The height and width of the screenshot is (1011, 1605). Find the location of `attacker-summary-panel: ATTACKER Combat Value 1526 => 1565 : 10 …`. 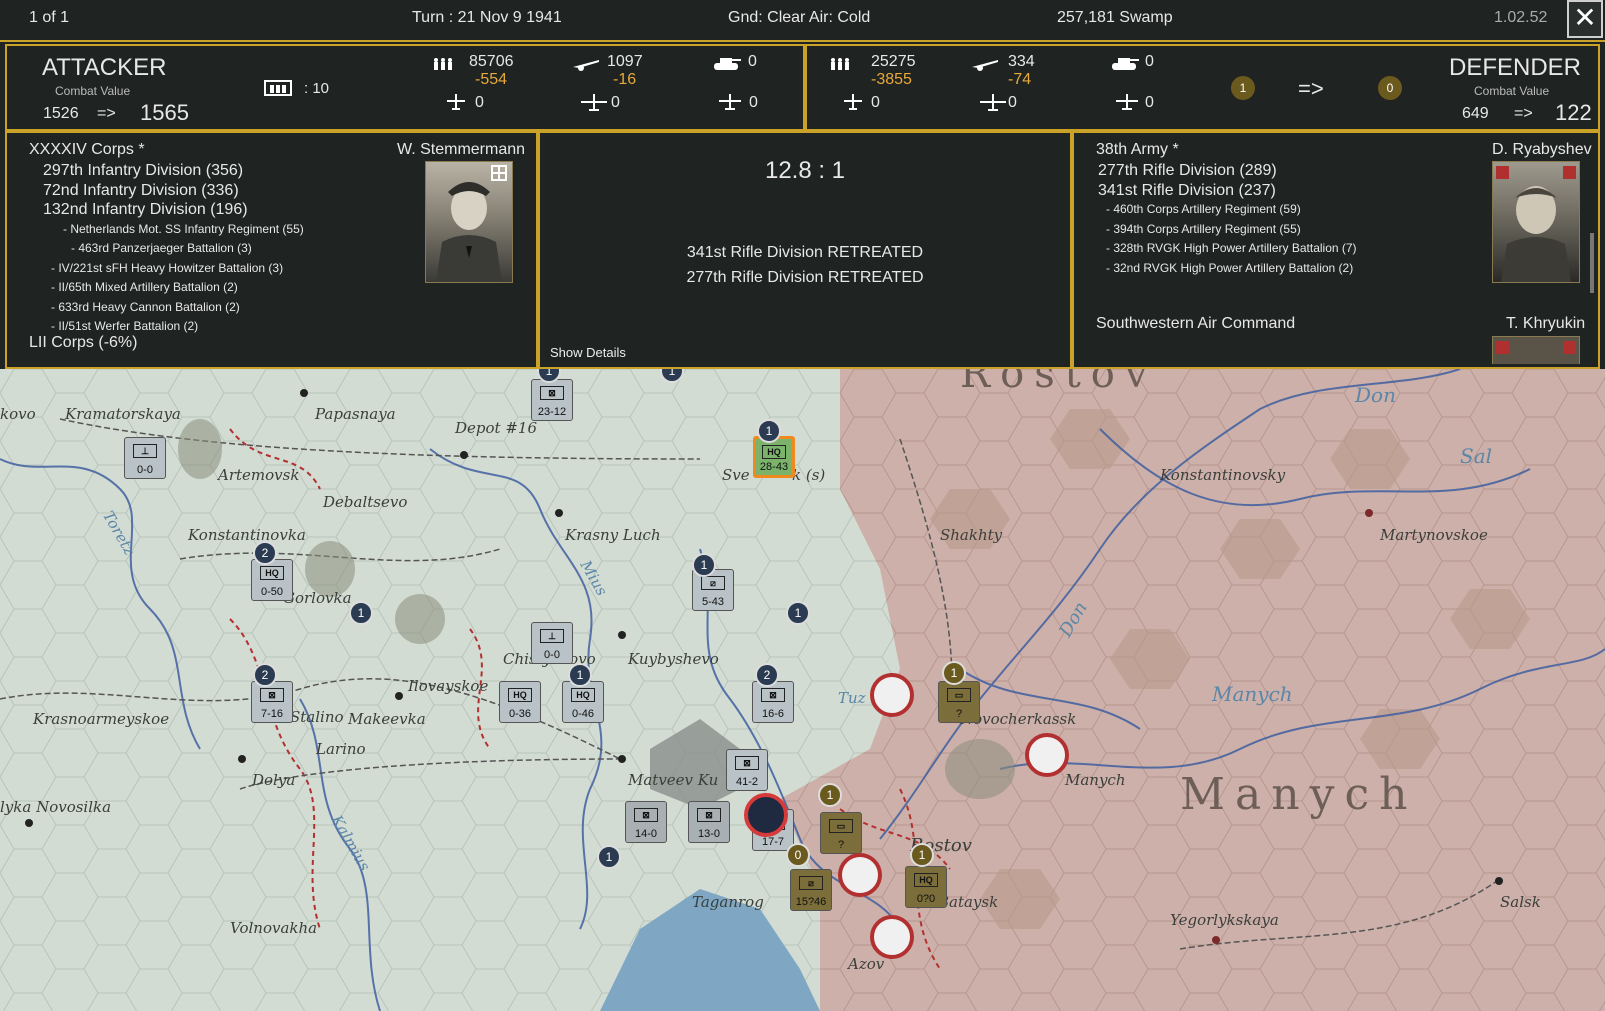

attacker-summary-panel: ATTACKER Combat Value 1526 => 1565 : 10 … is located at coordinates (405, 87).